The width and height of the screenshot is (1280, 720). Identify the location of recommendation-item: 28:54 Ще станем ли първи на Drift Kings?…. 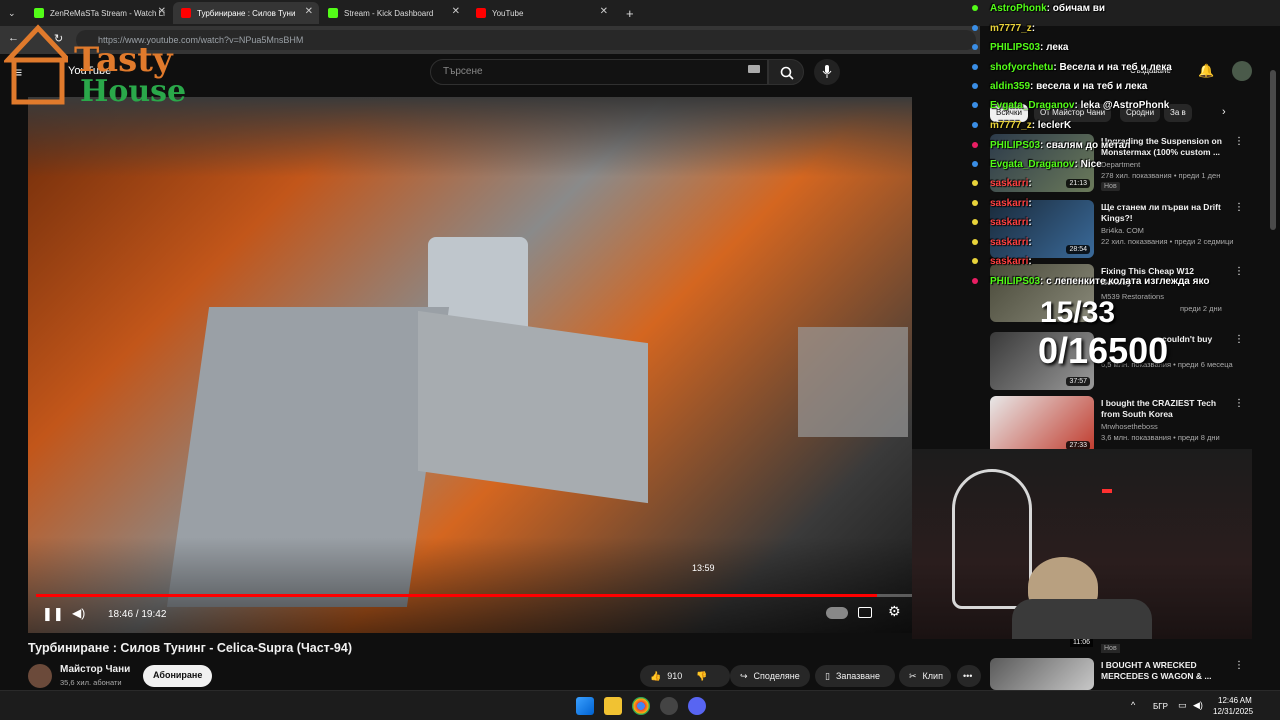
(1120, 230).